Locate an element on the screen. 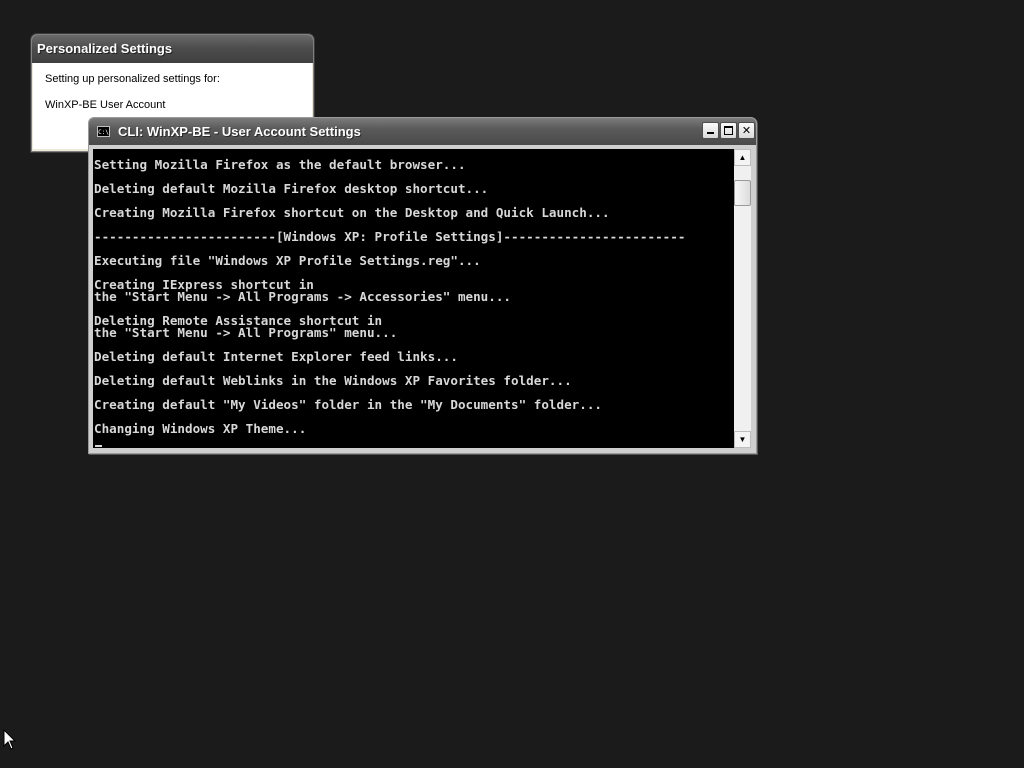 The image size is (1024, 768). text-cursor is located at coordinates (98, 446).